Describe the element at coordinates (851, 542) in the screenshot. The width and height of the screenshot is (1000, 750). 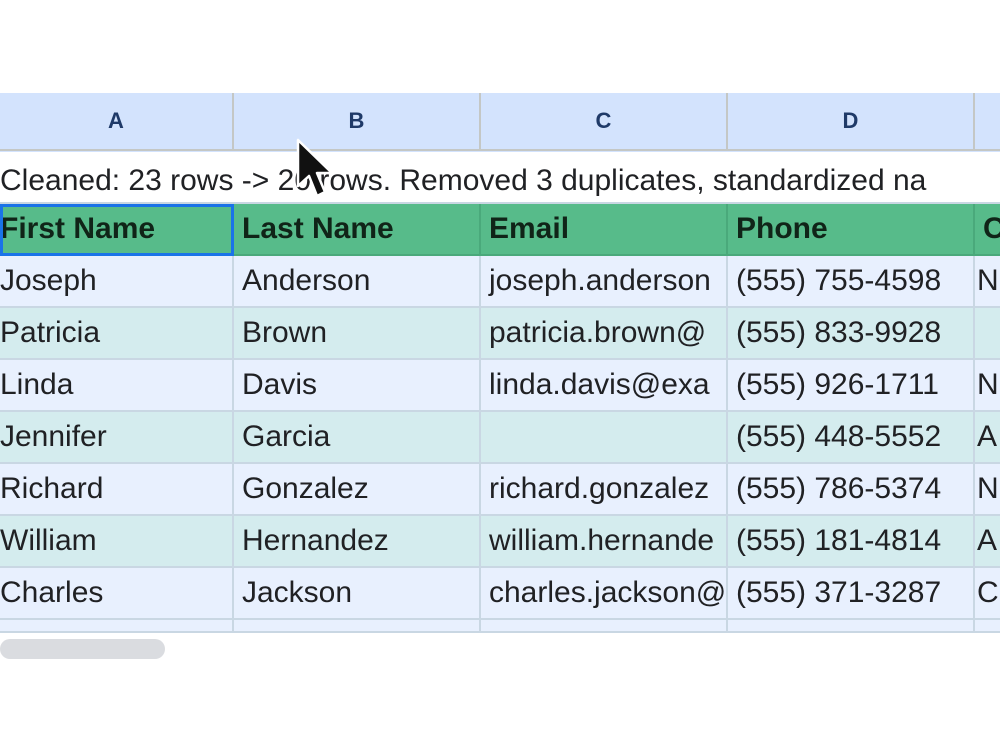
I see `cell: (555) 181-4814` at that location.